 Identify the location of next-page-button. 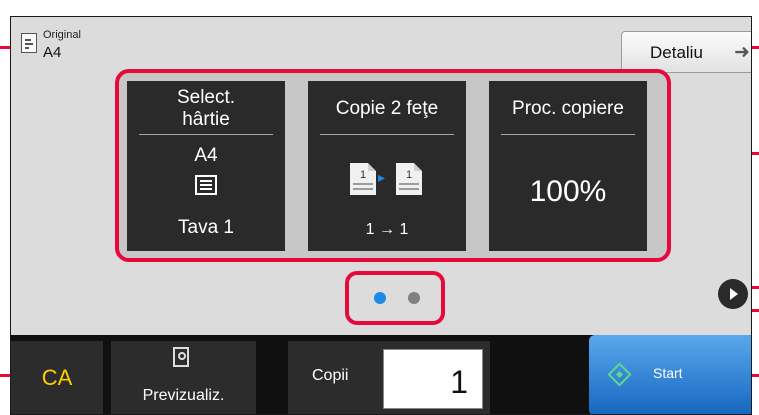
(733, 294).